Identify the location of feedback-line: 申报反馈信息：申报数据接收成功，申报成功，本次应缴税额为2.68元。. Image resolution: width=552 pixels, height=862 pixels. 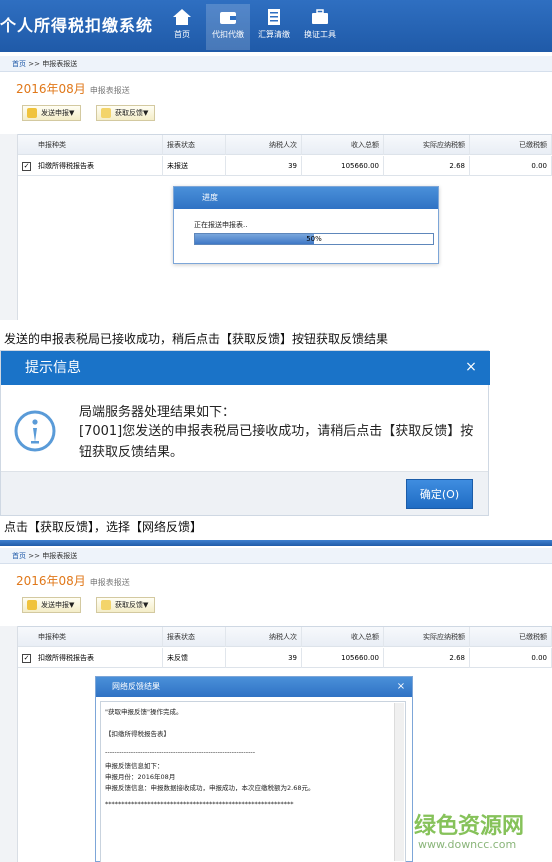
(210, 788).